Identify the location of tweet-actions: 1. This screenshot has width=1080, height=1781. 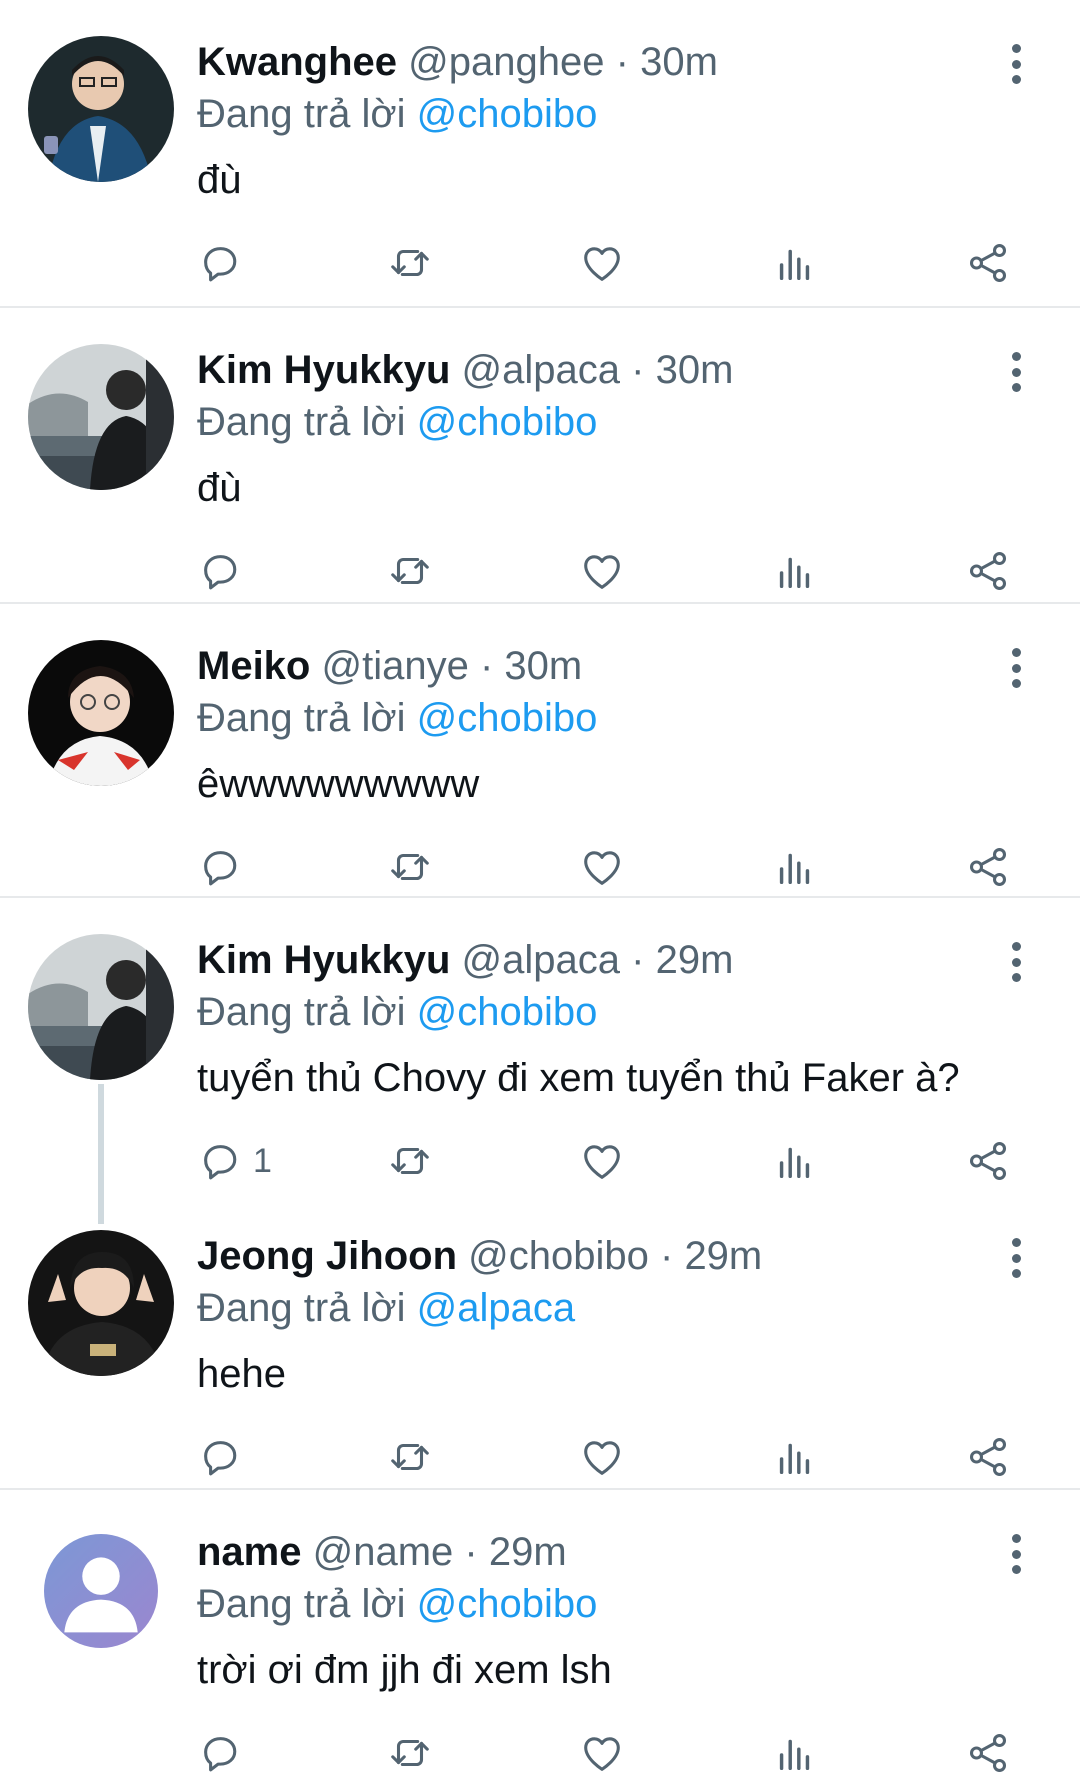
(612, 1161).